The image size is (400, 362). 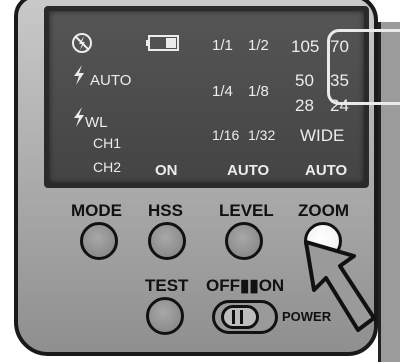 I want to click on ratio-1-32: 1/32, so click(x=262, y=135).